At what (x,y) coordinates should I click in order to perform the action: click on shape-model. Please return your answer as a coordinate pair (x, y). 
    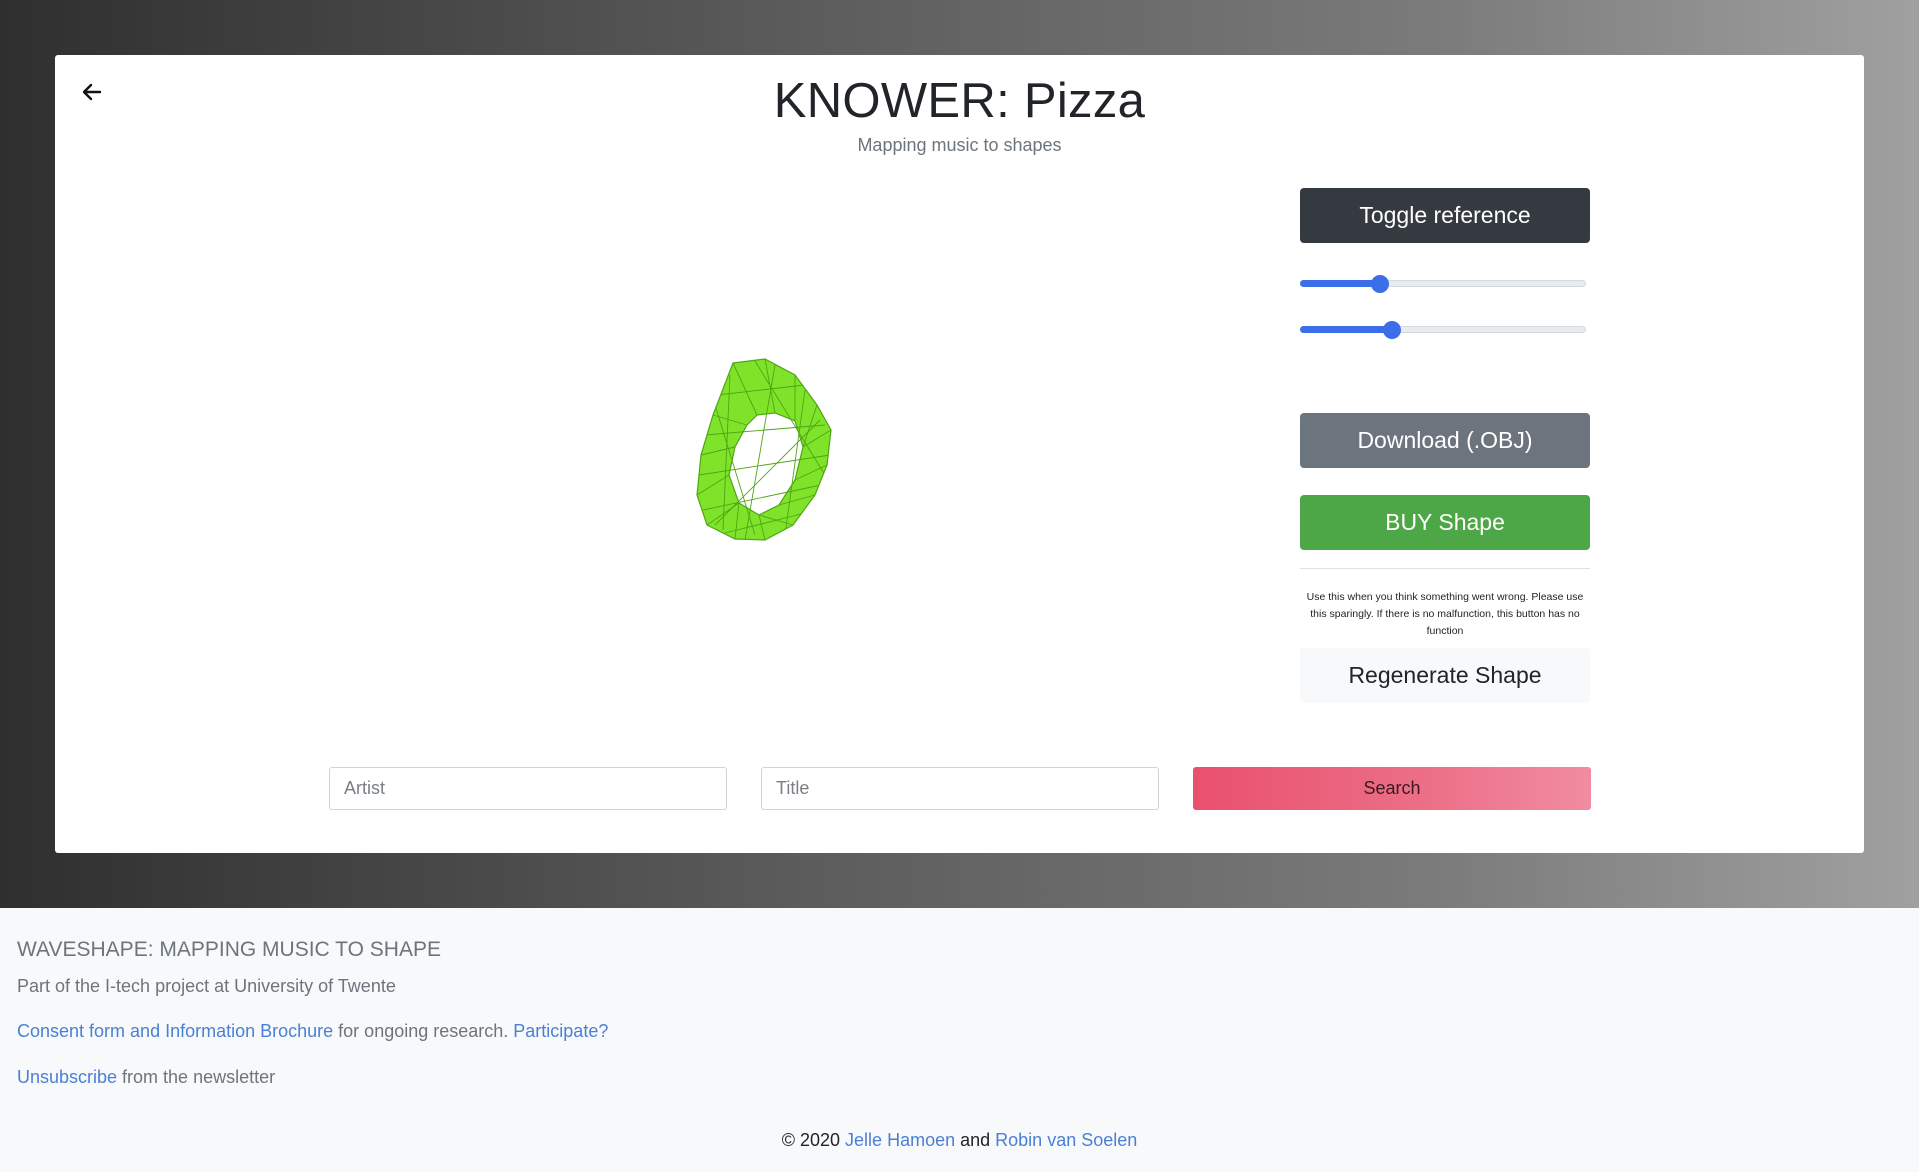
    Looking at the image, I should click on (764, 449).